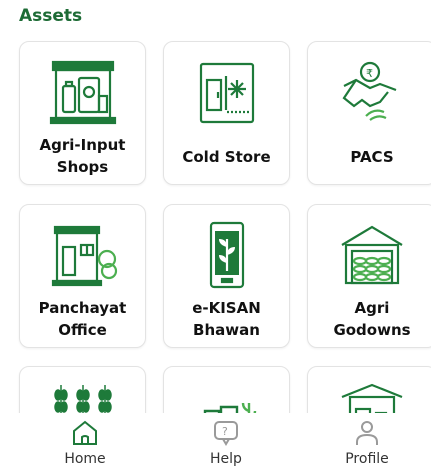  I want to click on bottom-nav: Home ? Help Profile, so click(215, 442).